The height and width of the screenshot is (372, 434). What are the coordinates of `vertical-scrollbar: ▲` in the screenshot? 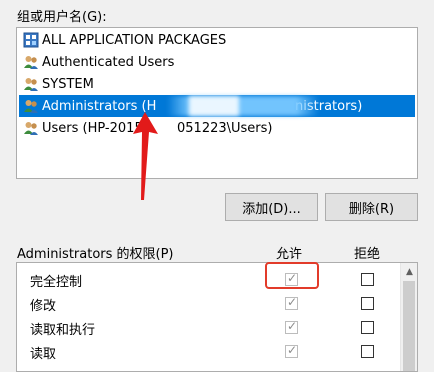 It's located at (408, 317).